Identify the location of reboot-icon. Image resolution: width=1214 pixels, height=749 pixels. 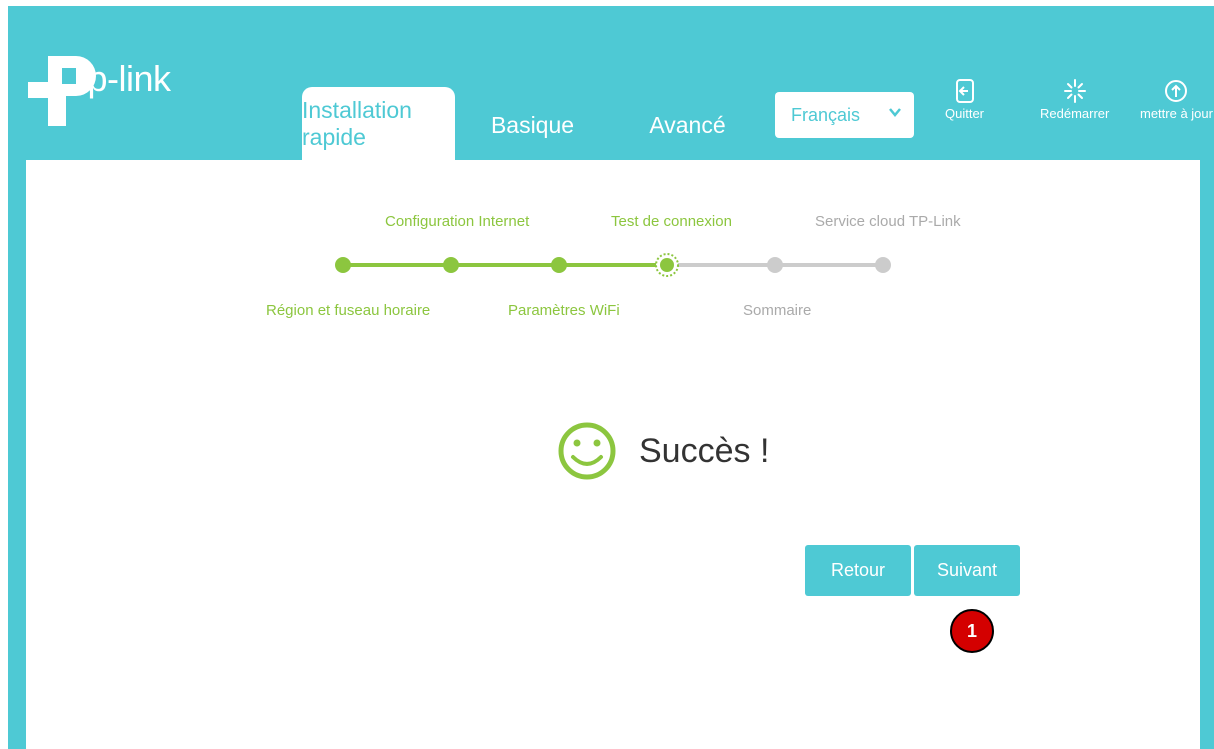
(1074, 91).